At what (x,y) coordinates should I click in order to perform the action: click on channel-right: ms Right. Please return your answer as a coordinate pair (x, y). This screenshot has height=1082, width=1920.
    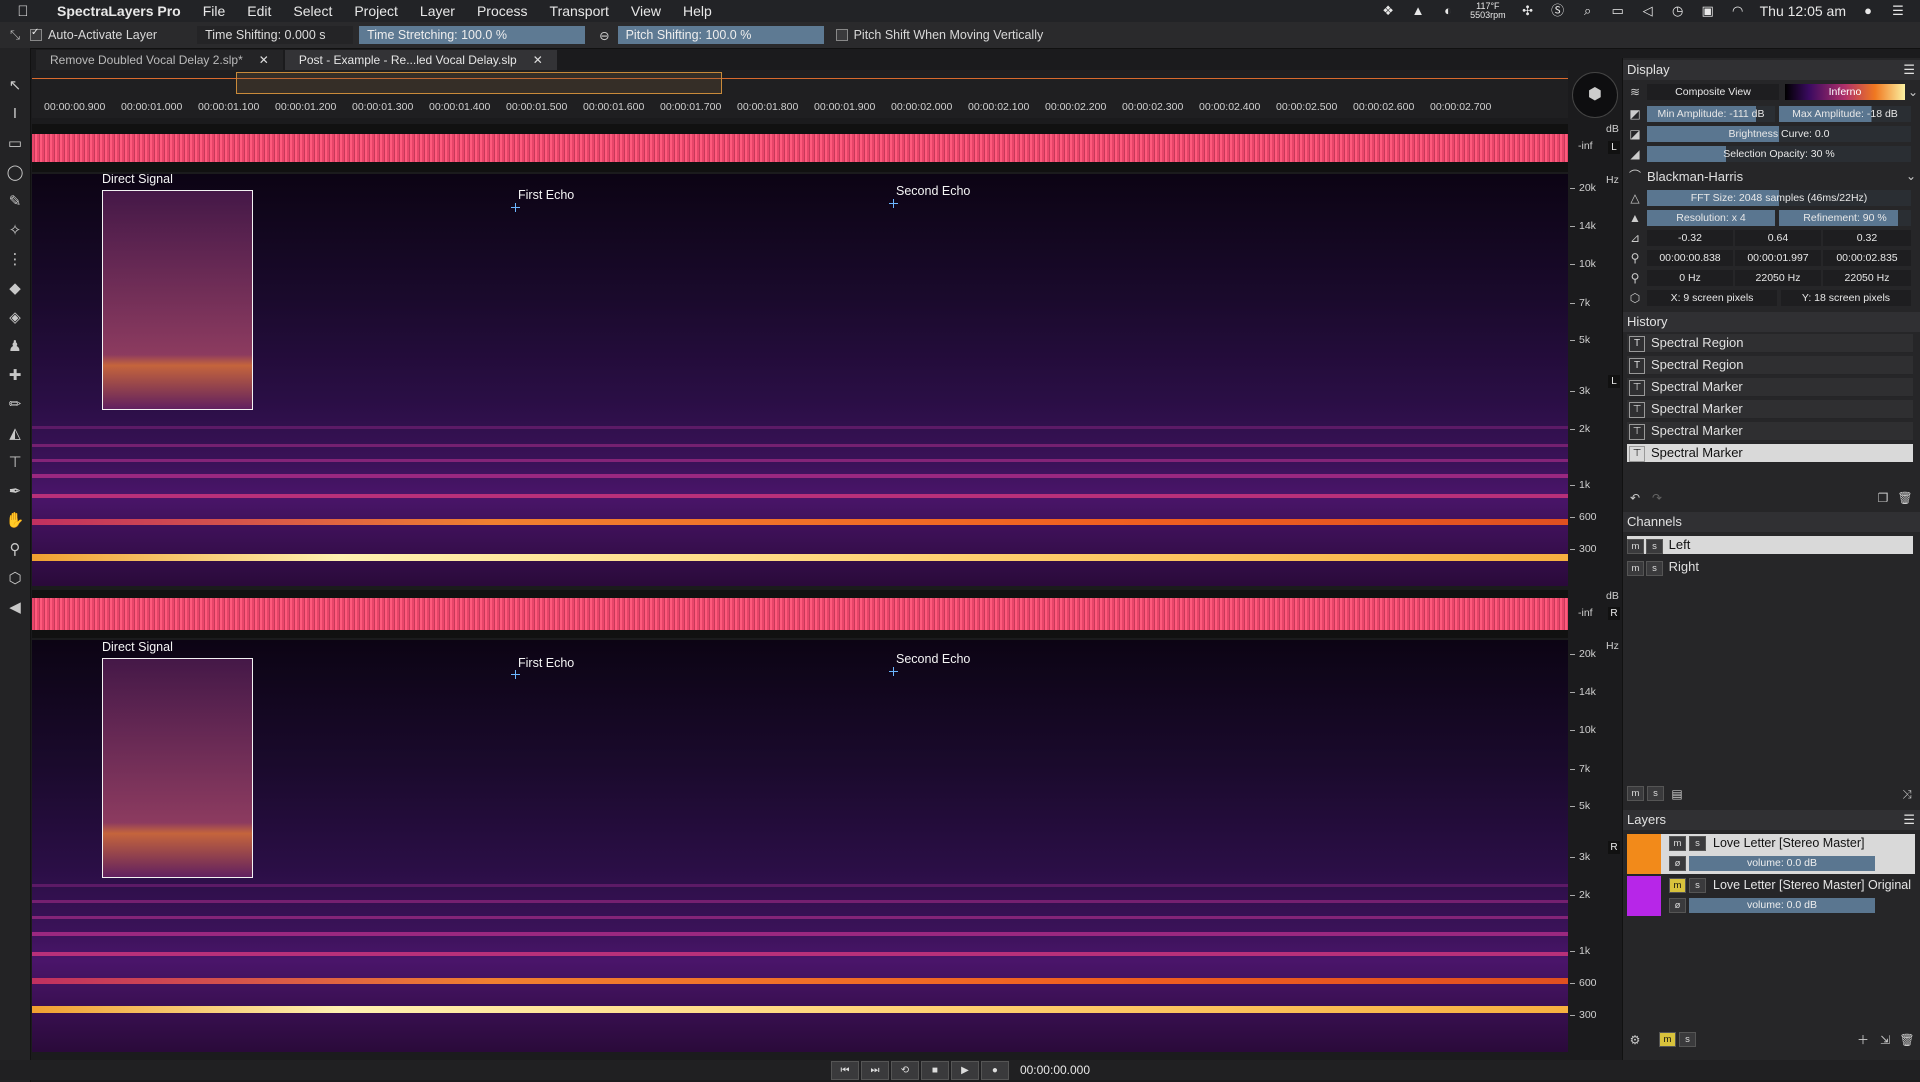
    Looking at the image, I should click on (1770, 567).